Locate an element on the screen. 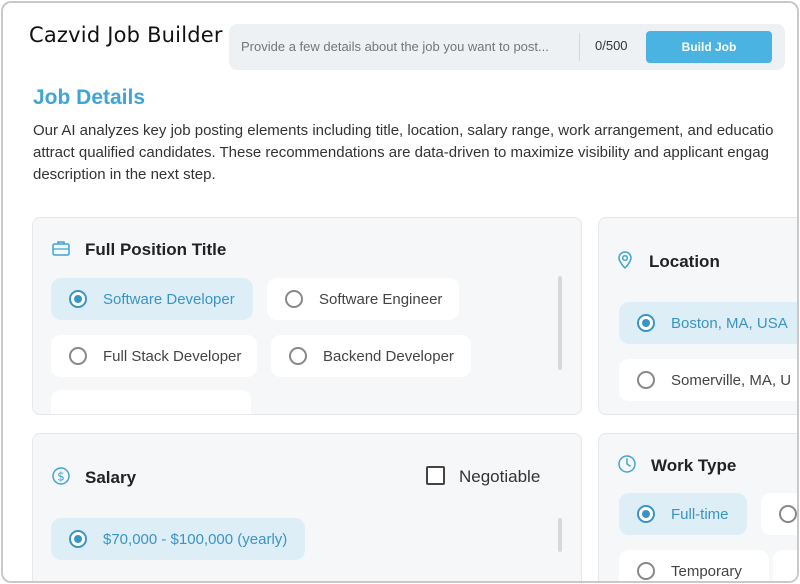 Image resolution: width=800 pixels, height=584 pixels. dollar-icon: $ is located at coordinates (61, 476).